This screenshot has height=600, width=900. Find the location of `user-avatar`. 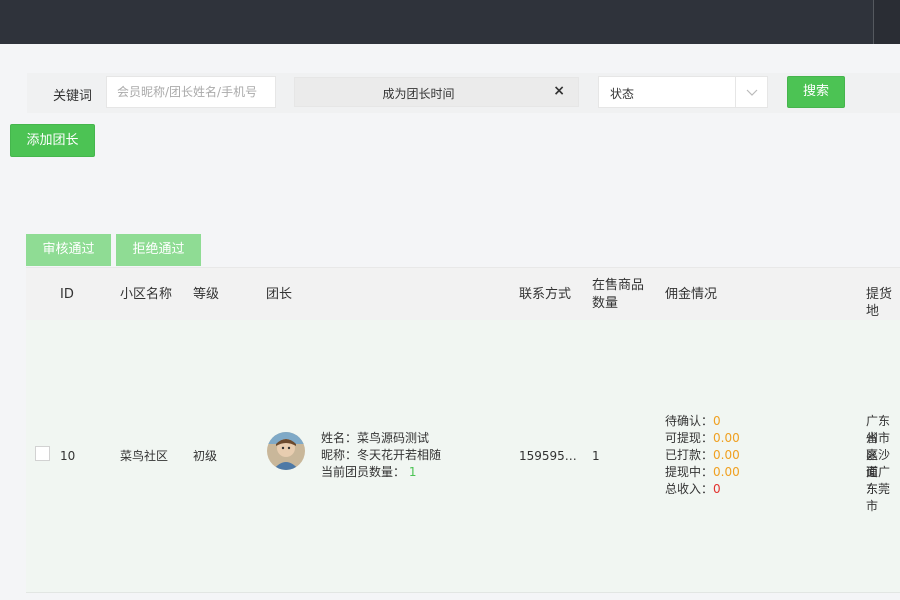

user-avatar is located at coordinates (286, 451).